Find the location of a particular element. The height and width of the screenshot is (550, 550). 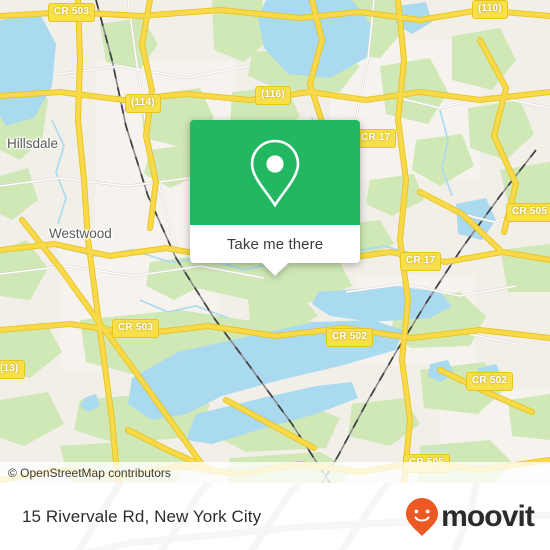

map-pin-icon is located at coordinates (275, 173).